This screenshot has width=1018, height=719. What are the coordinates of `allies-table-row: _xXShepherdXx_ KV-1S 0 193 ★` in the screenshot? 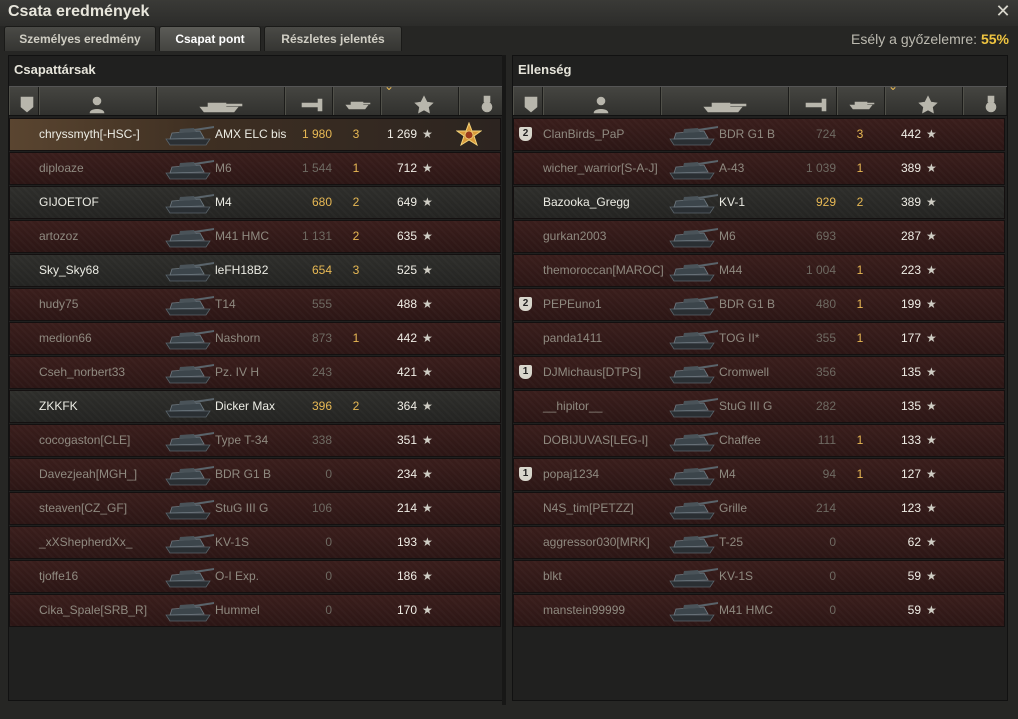 It's located at (255, 542).